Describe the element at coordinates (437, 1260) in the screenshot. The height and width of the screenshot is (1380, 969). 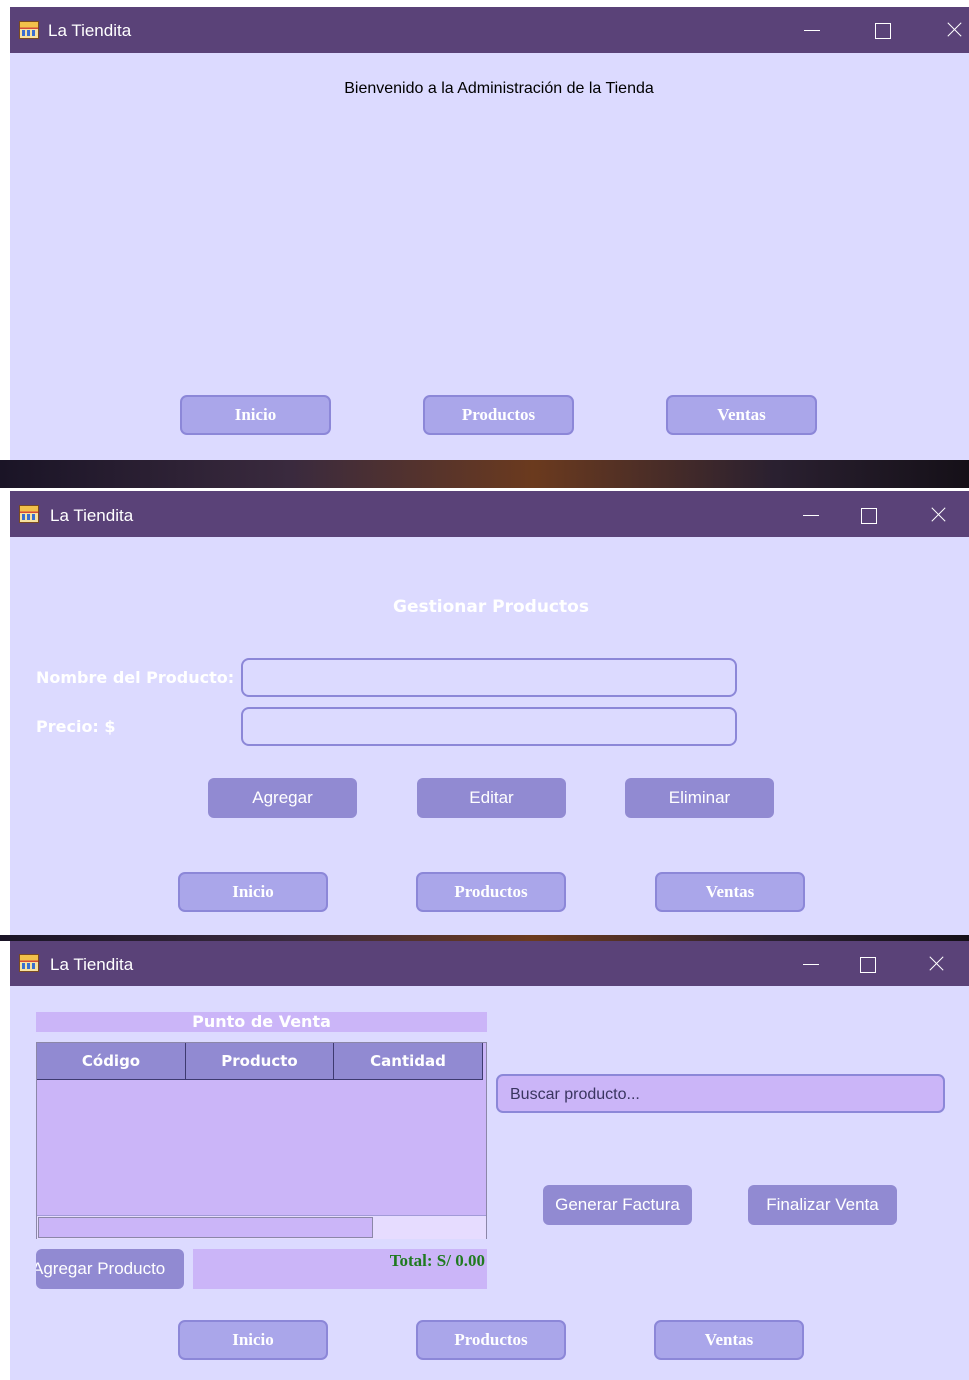
I see `sale-total: Total: S/ 0.00` at that location.